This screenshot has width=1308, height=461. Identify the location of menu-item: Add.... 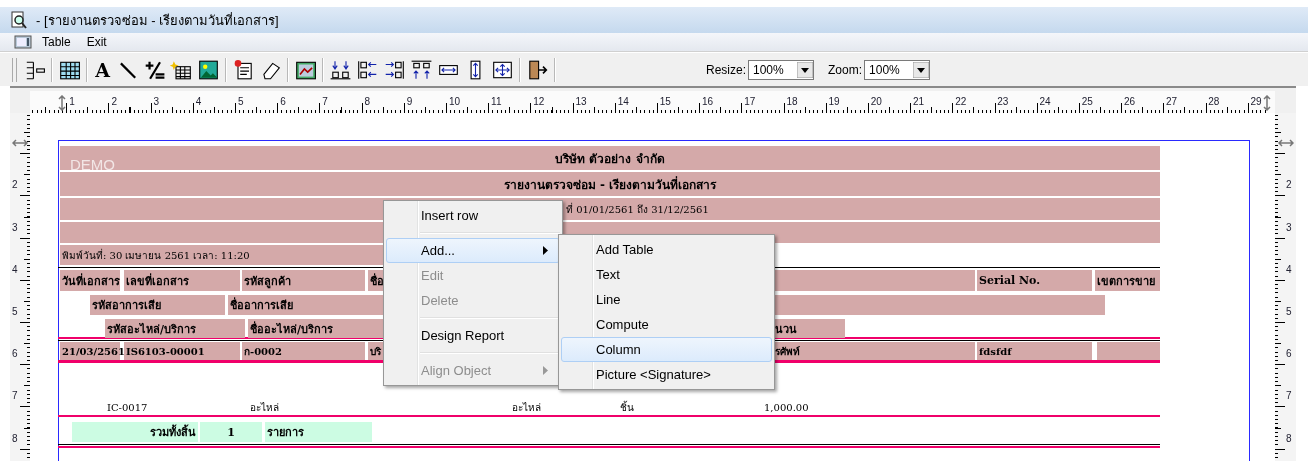
(473, 250).